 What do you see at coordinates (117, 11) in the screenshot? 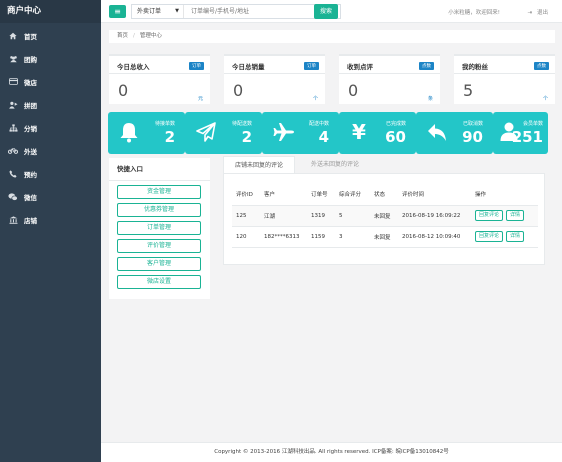
I see `menu-toggle-button: ≡` at bounding box center [117, 11].